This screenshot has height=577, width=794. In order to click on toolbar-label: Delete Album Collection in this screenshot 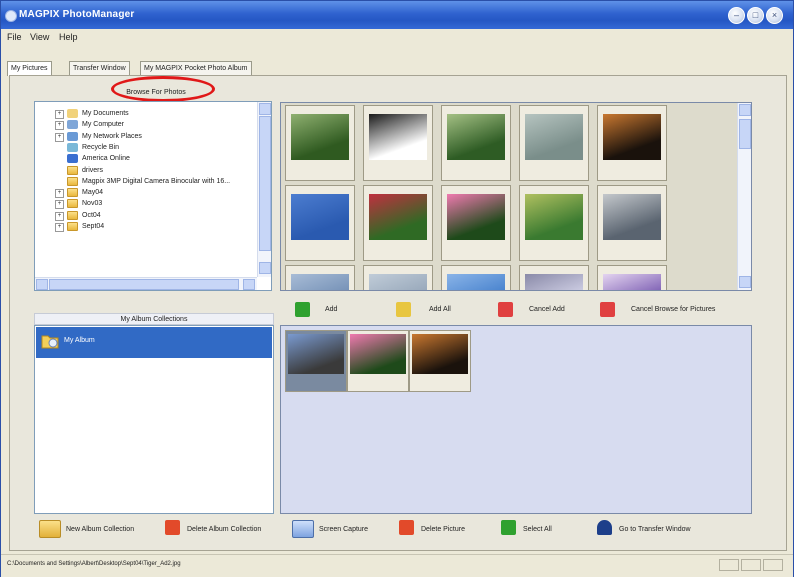, I will do `click(224, 529)`.